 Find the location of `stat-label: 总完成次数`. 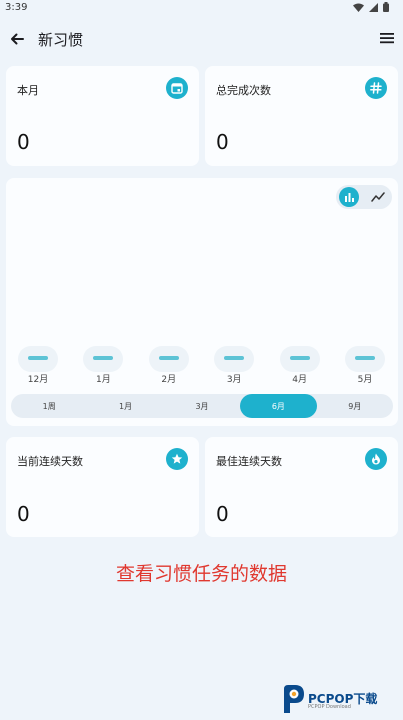

stat-label: 总完成次数 is located at coordinates (243, 90).